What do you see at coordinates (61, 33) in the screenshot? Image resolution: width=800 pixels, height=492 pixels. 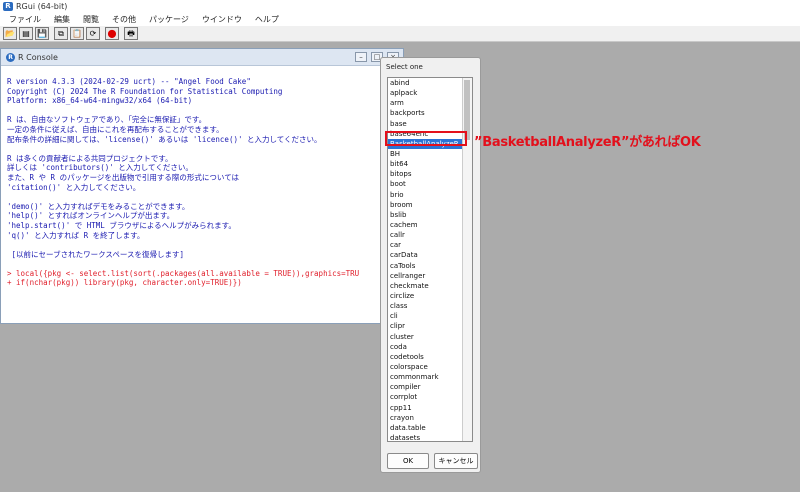 I see `copy-icon: ⧉` at bounding box center [61, 33].